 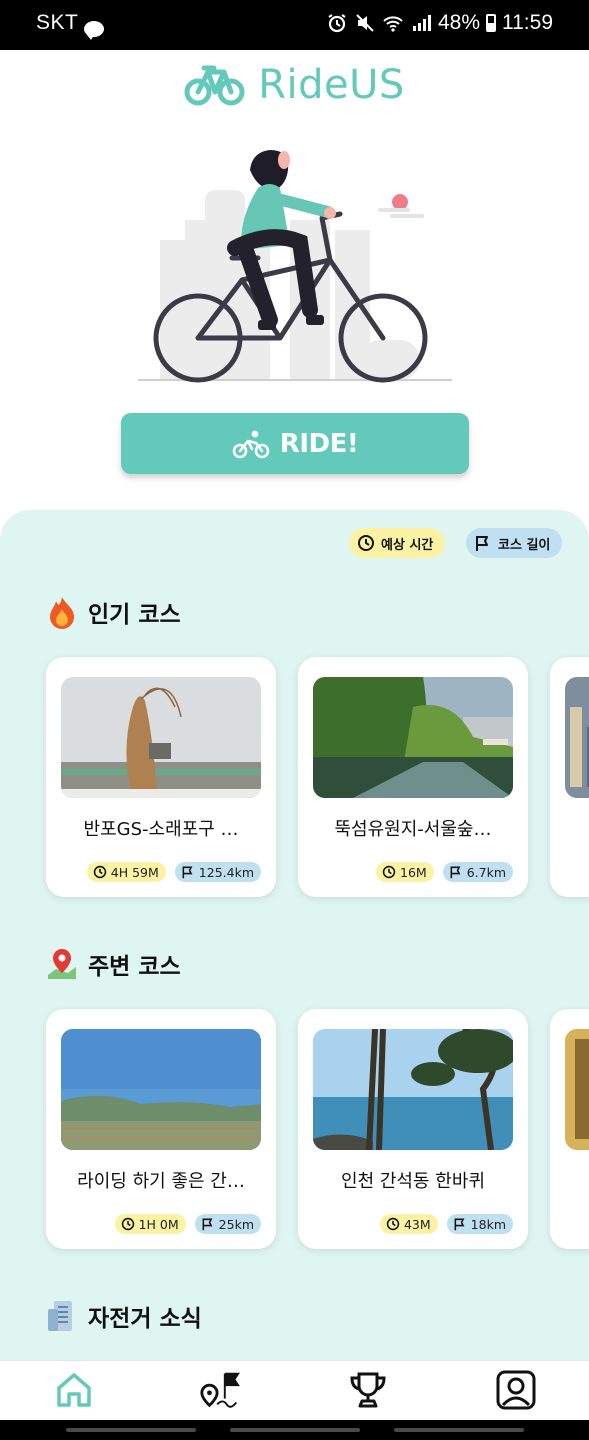 I want to click on course-badges: 4H 59M 125.4km, so click(x=173, y=872).